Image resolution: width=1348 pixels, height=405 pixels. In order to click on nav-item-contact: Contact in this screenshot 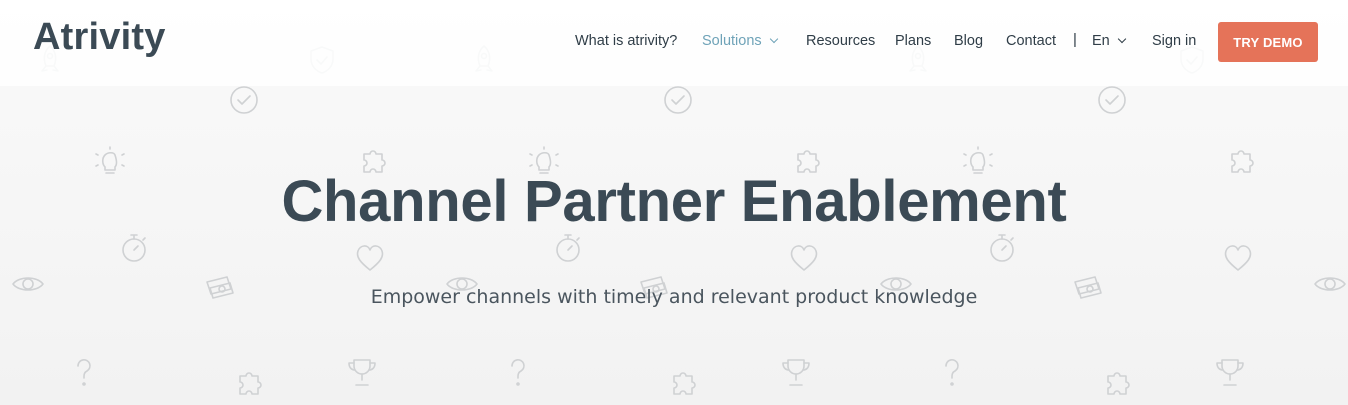, I will do `click(1031, 41)`.